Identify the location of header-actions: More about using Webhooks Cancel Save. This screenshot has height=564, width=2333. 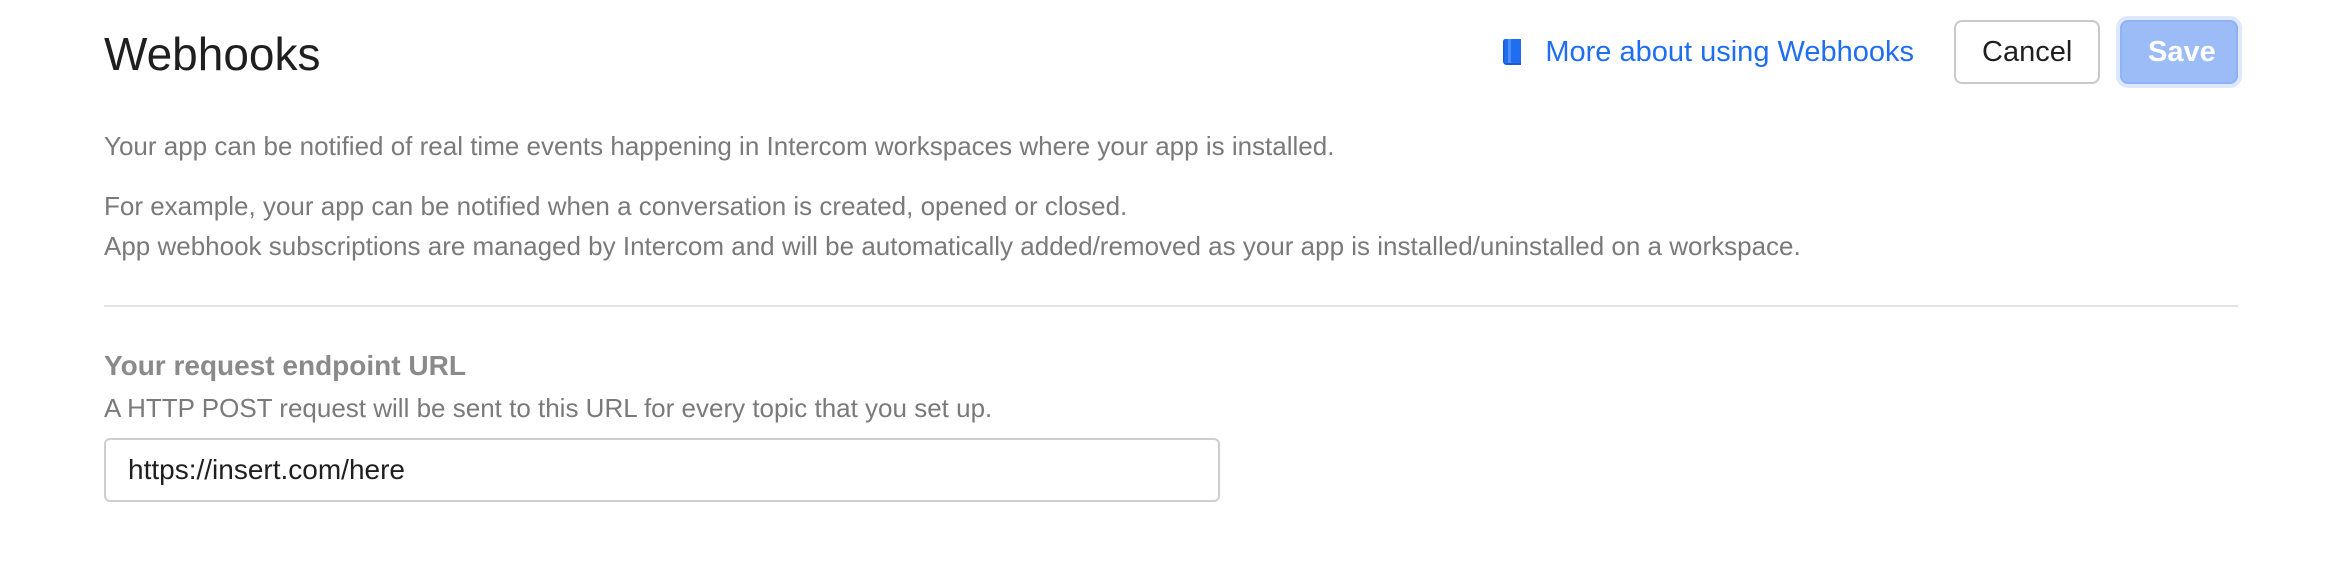
(1869, 52).